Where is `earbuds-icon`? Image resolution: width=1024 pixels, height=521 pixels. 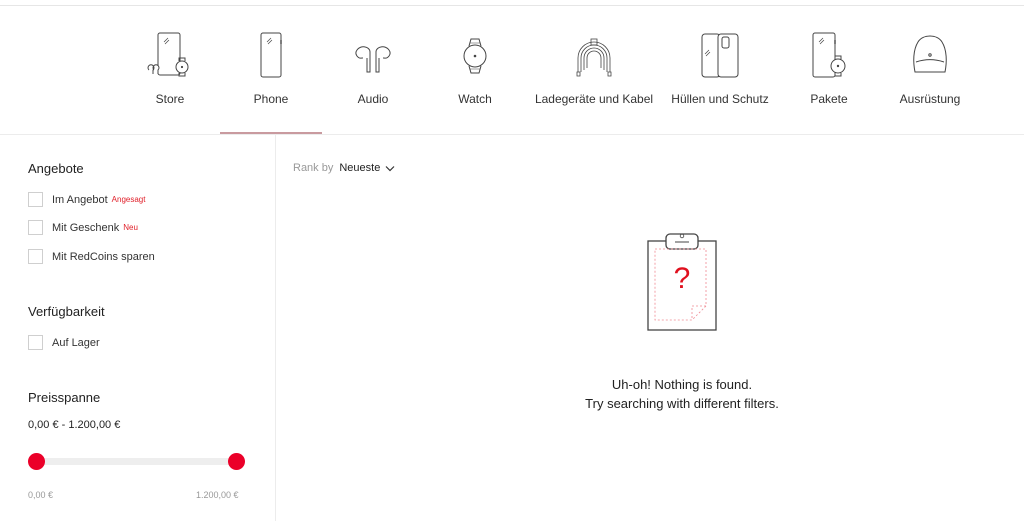 earbuds-icon is located at coordinates (373, 59).